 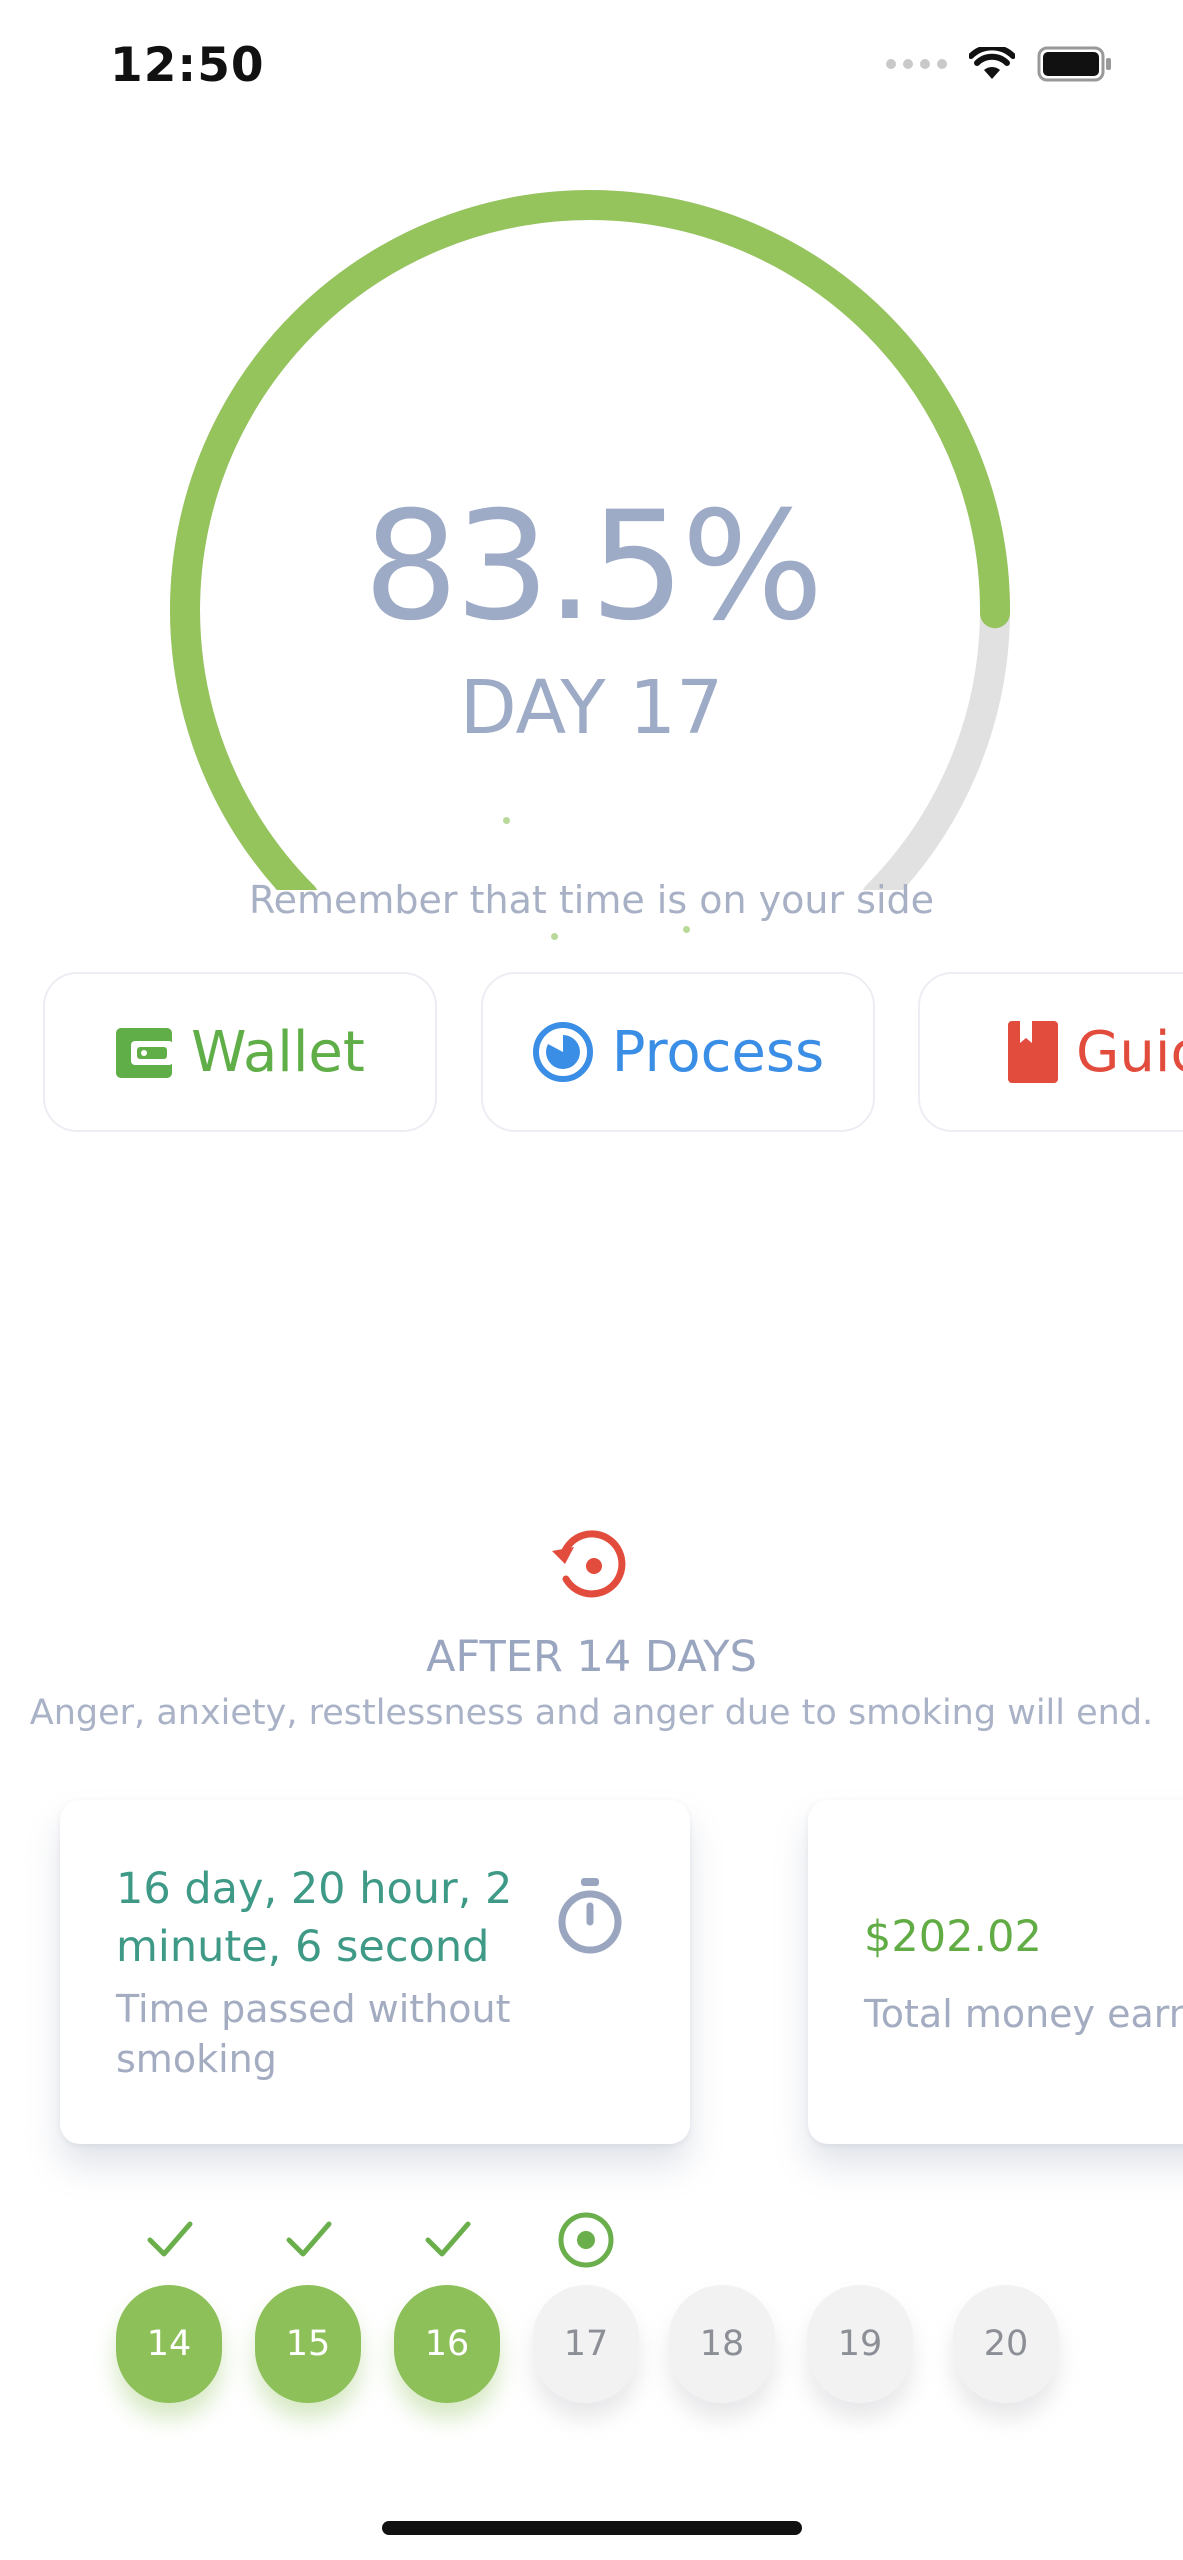 I want to click on process-button: Process, so click(x=678, y=1052).